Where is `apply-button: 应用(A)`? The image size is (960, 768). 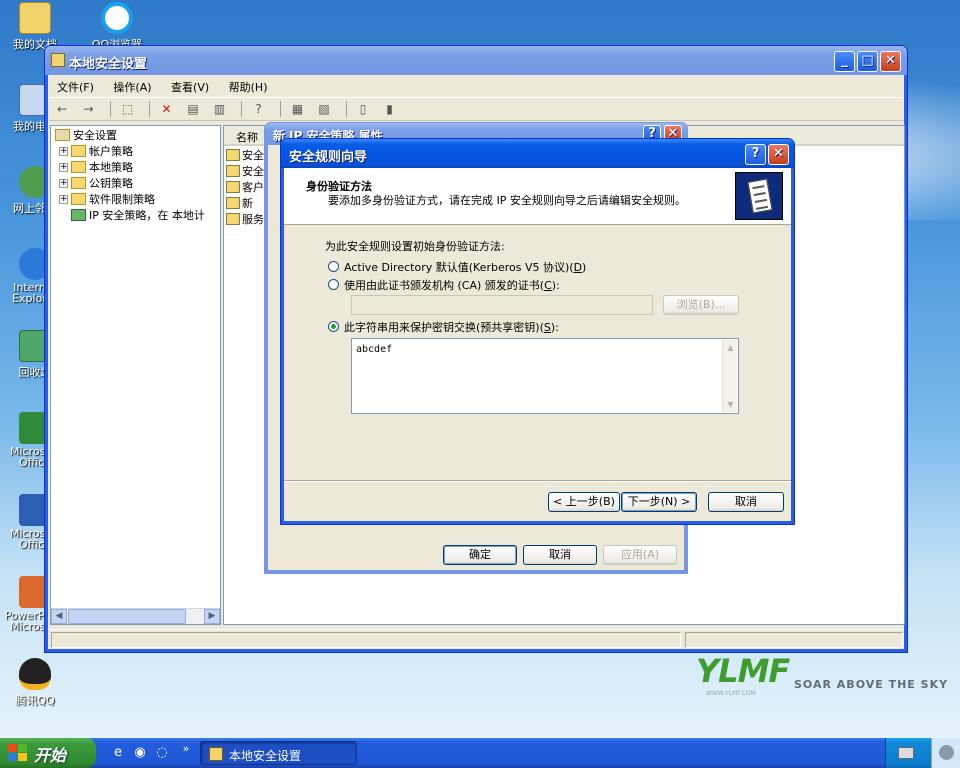
apply-button: 应用(A) is located at coordinates (640, 555).